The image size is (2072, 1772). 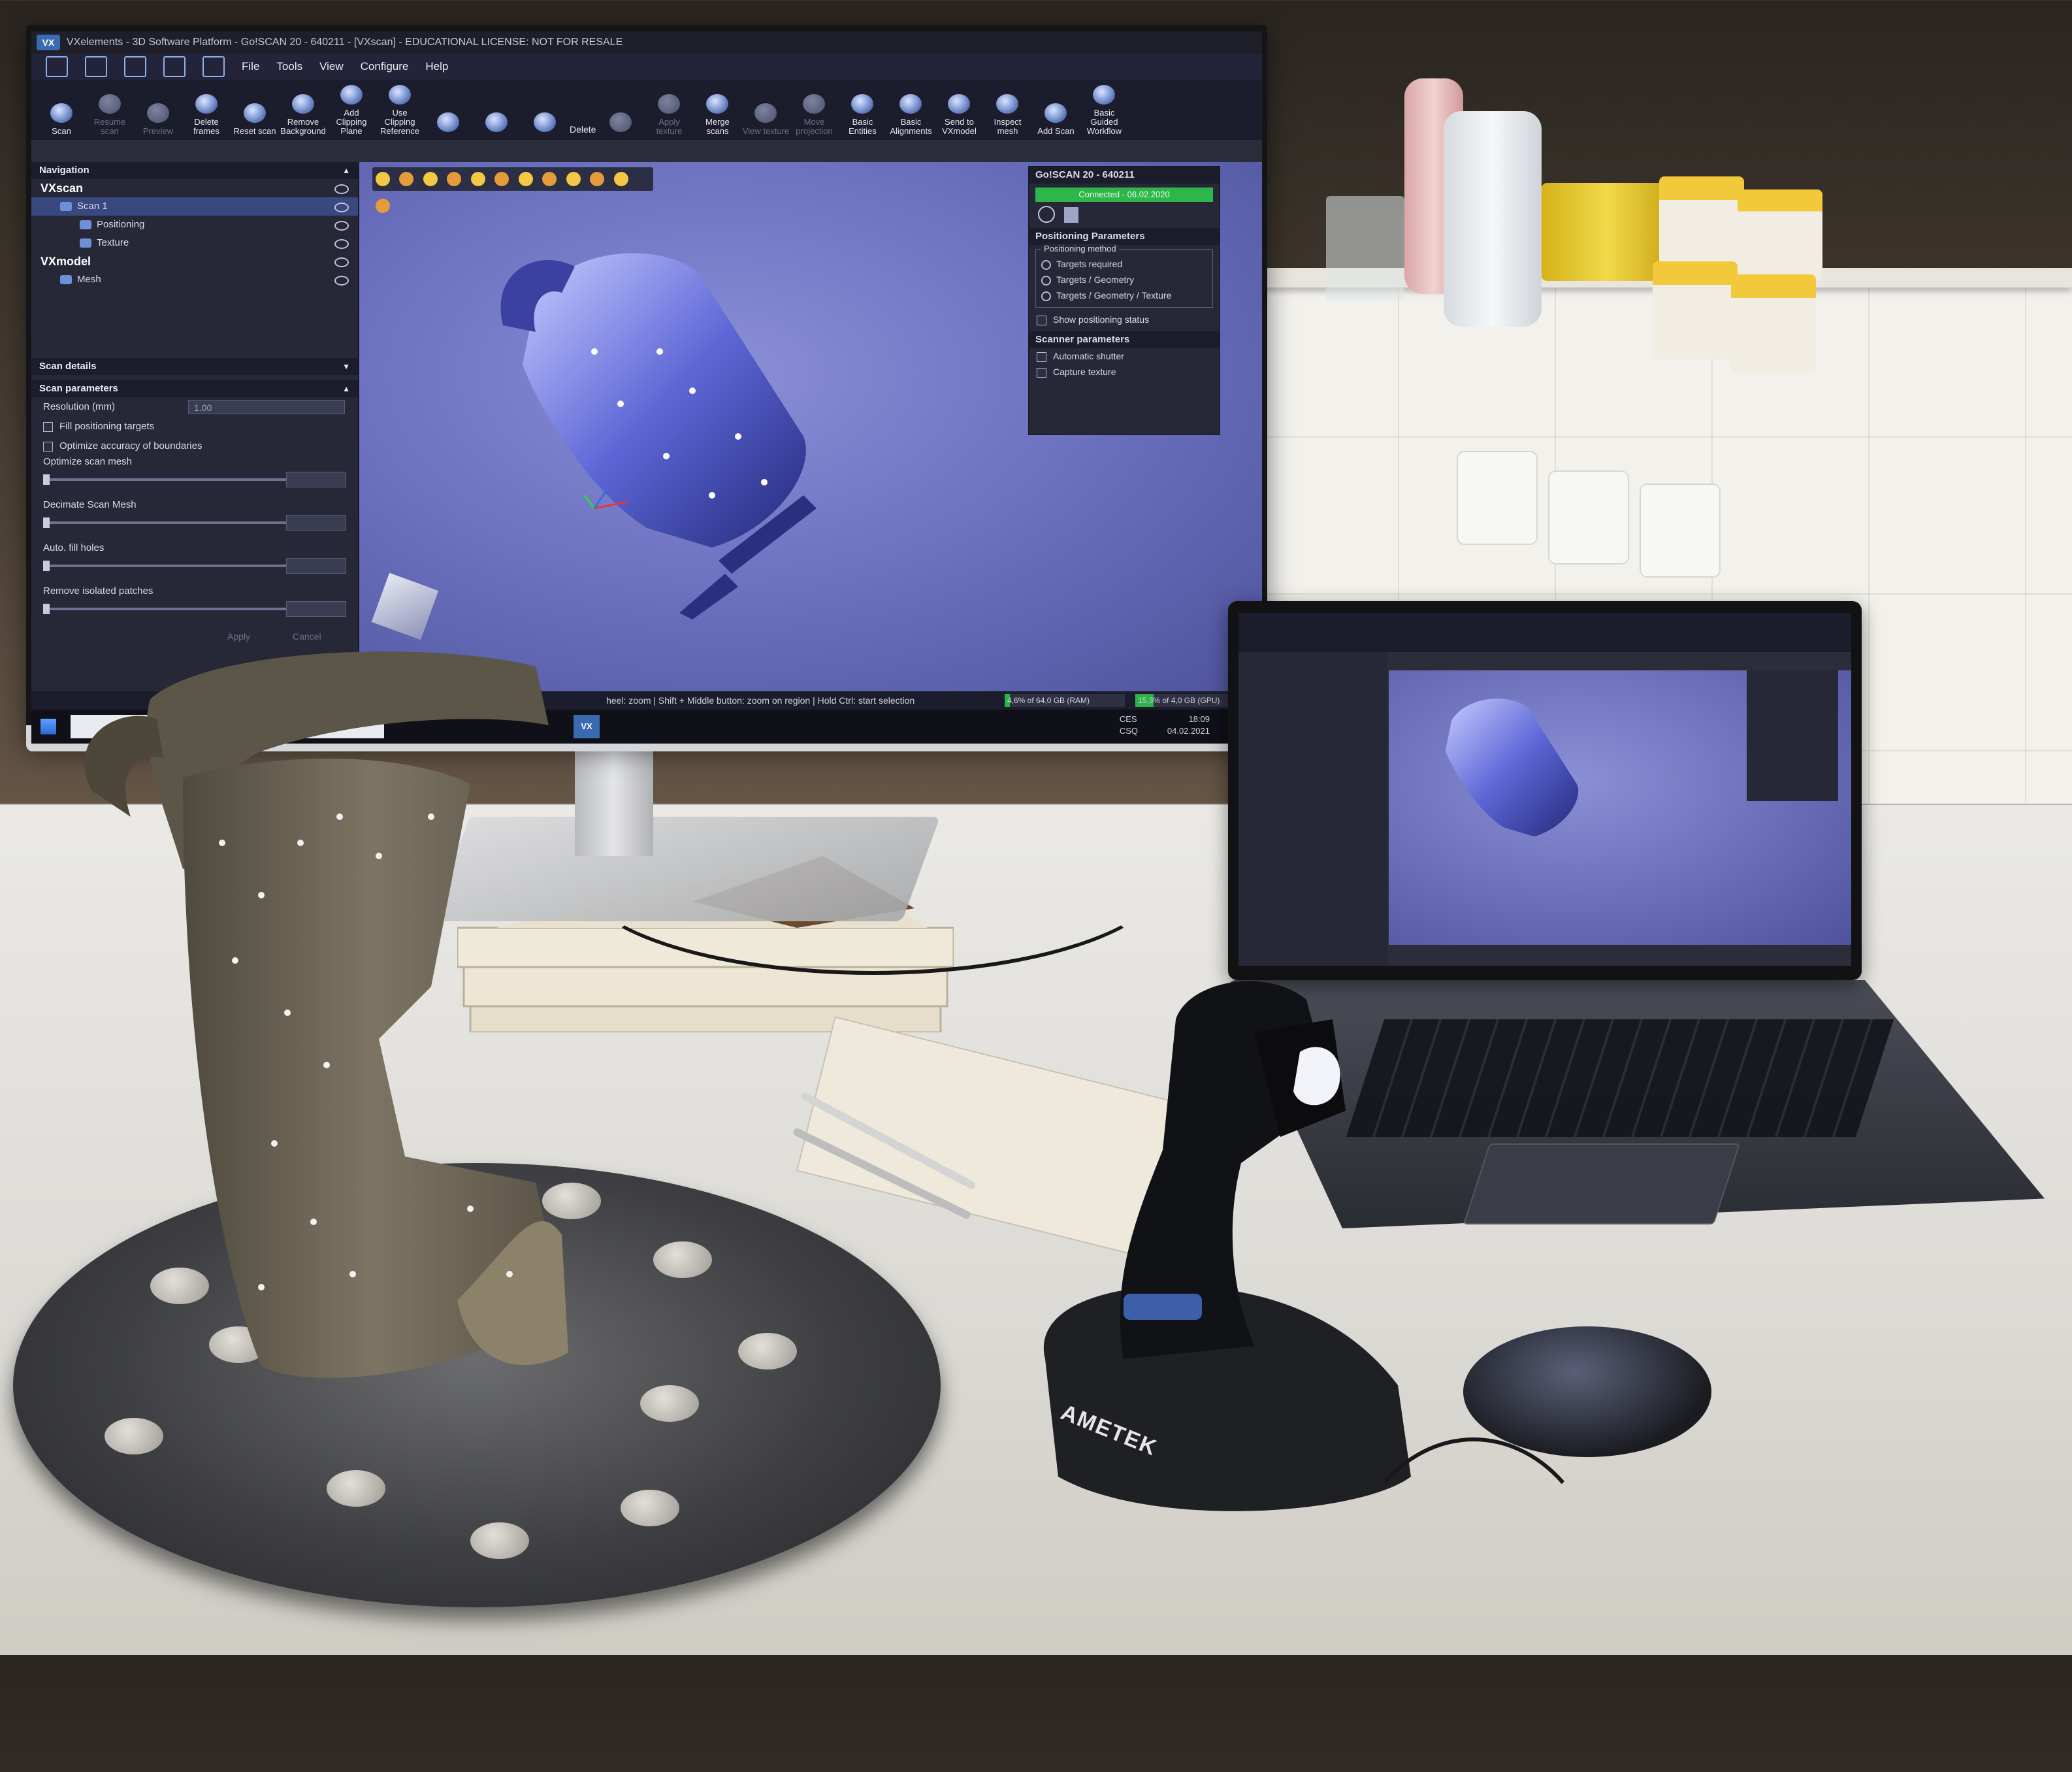 What do you see at coordinates (958, 115) in the screenshot?
I see `toolbar-button: Send to VXmodel` at bounding box center [958, 115].